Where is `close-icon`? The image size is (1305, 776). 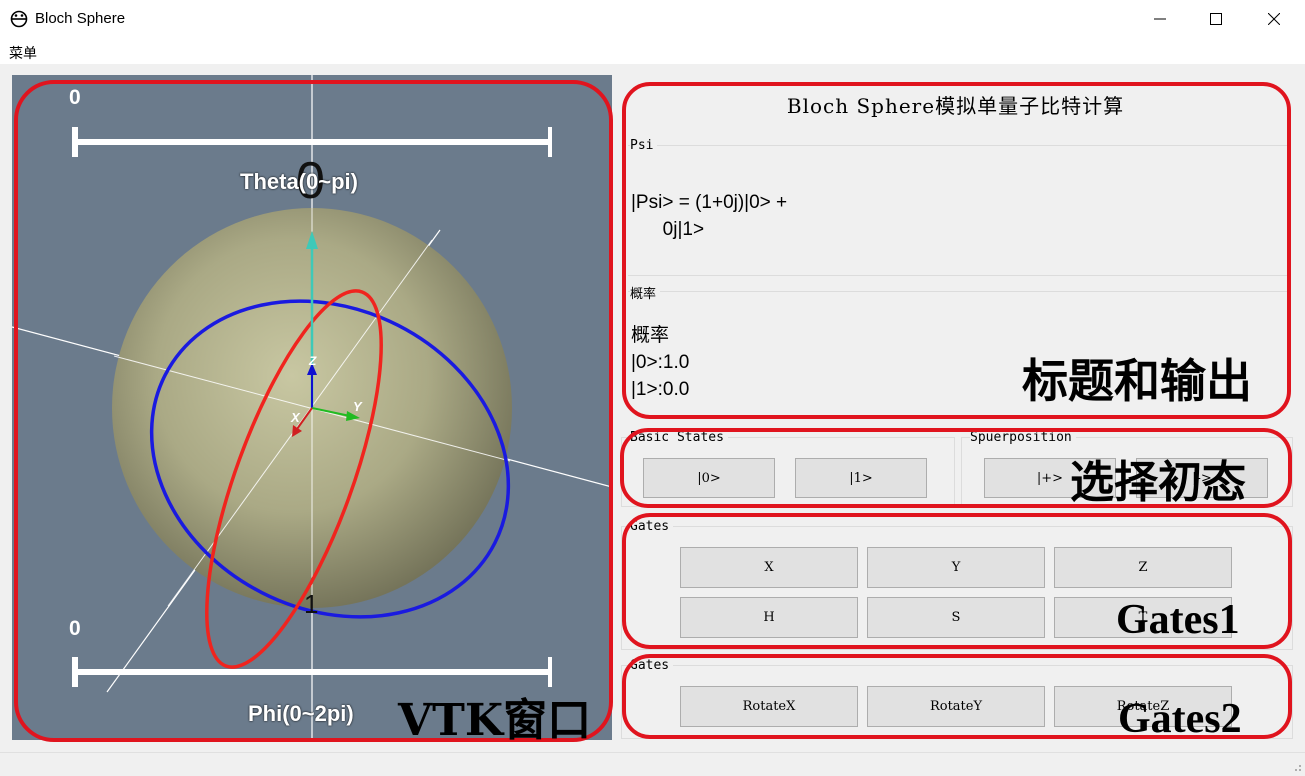
close-icon is located at coordinates (1274, 19).